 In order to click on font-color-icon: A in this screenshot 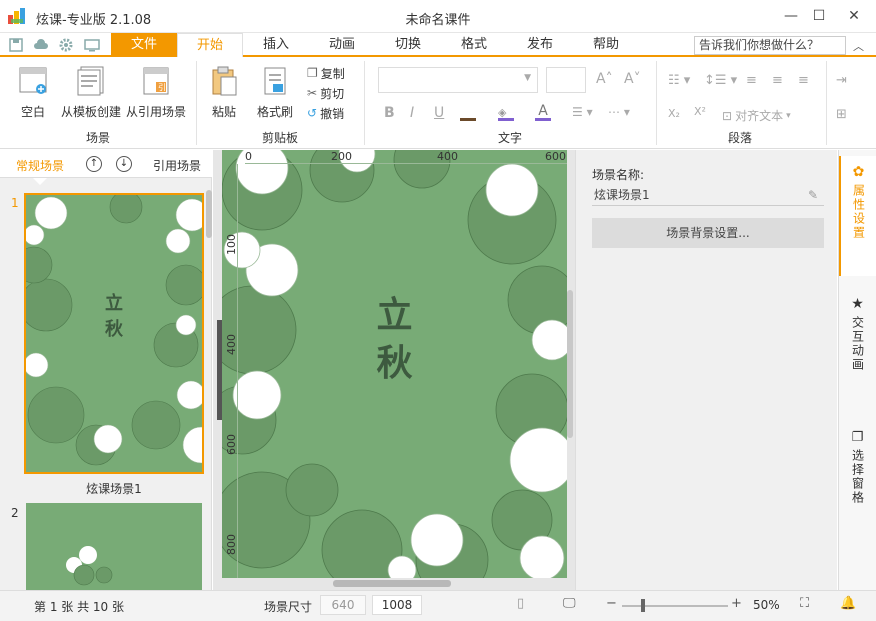, I will do `click(543, 112)`.